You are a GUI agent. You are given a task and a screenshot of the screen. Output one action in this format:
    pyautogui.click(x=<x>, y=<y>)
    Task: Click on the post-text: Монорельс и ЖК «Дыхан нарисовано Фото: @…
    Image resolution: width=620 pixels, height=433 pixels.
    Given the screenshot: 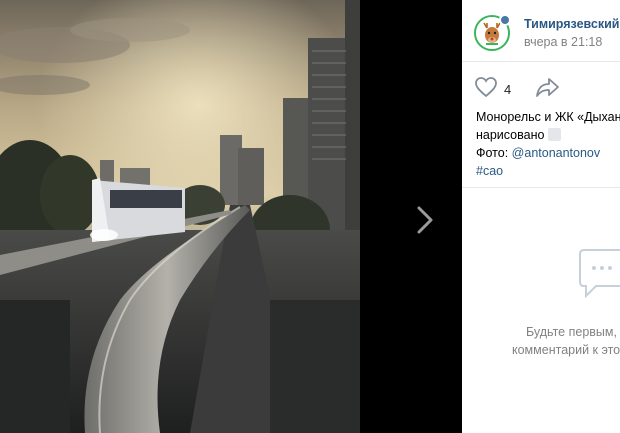 What is the action you would take?
    pyautogui.click(x=548, y=144)
    